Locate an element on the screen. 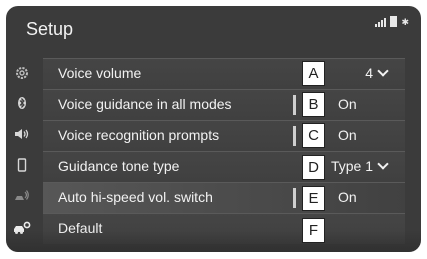  bluetooth-icon: ✱ is located at coordinates (405, 22).